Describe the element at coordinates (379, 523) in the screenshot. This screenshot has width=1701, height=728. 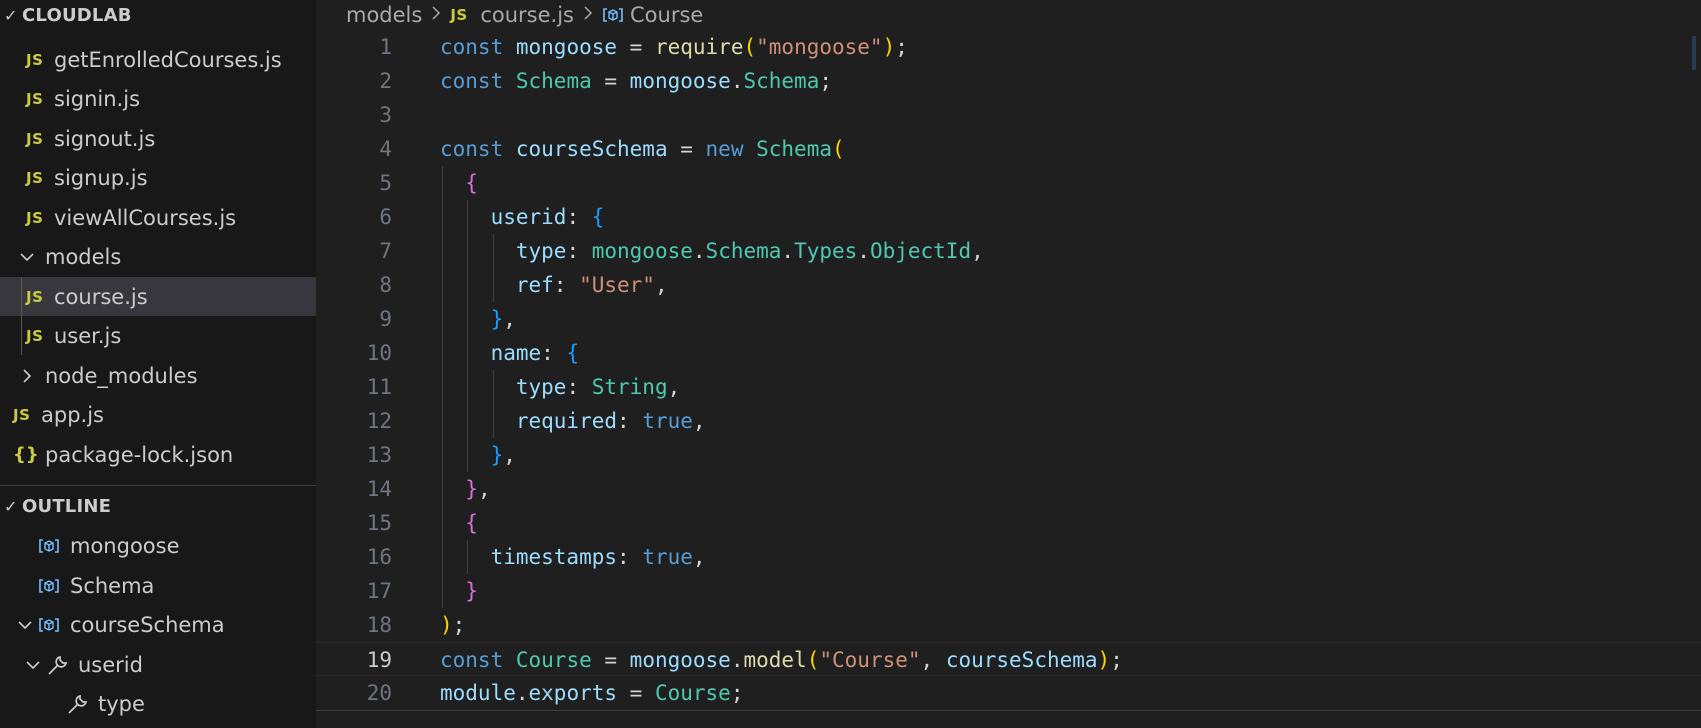
I see `line-number: 15` at that location.